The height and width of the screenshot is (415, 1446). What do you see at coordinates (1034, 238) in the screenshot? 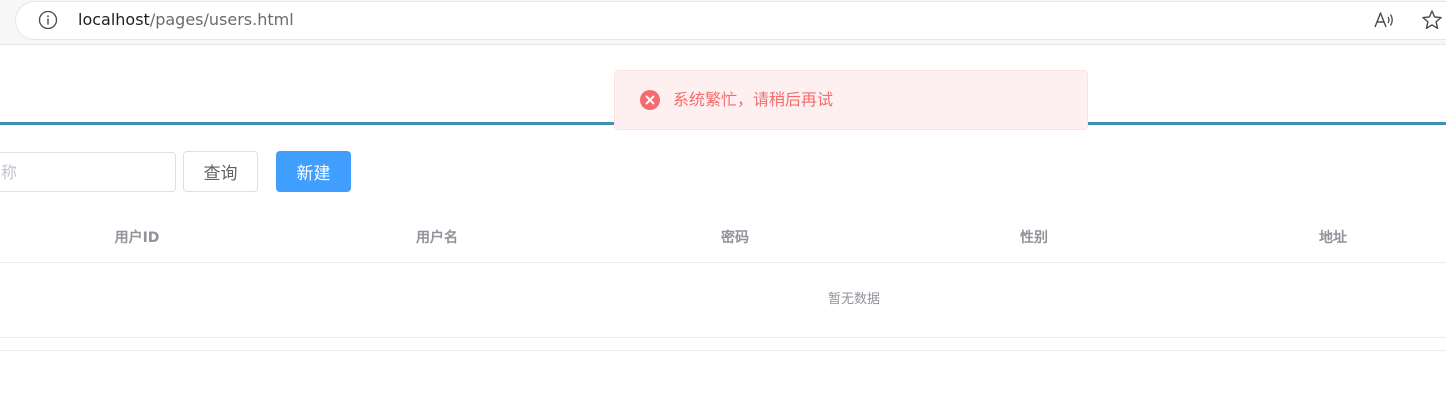
I see `column-header-gender: 性别` at bounding box center [1034, 238].